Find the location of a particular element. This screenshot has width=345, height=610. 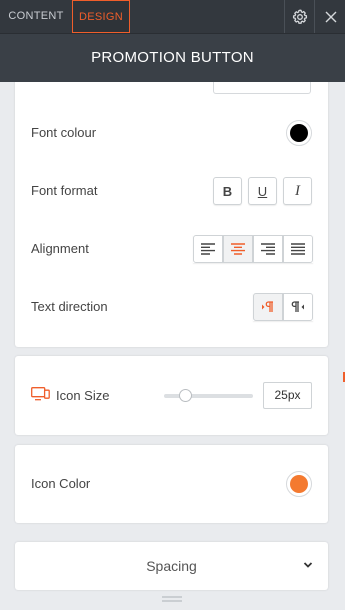

rtl-direction-icon is located at coordinates (297, 306).